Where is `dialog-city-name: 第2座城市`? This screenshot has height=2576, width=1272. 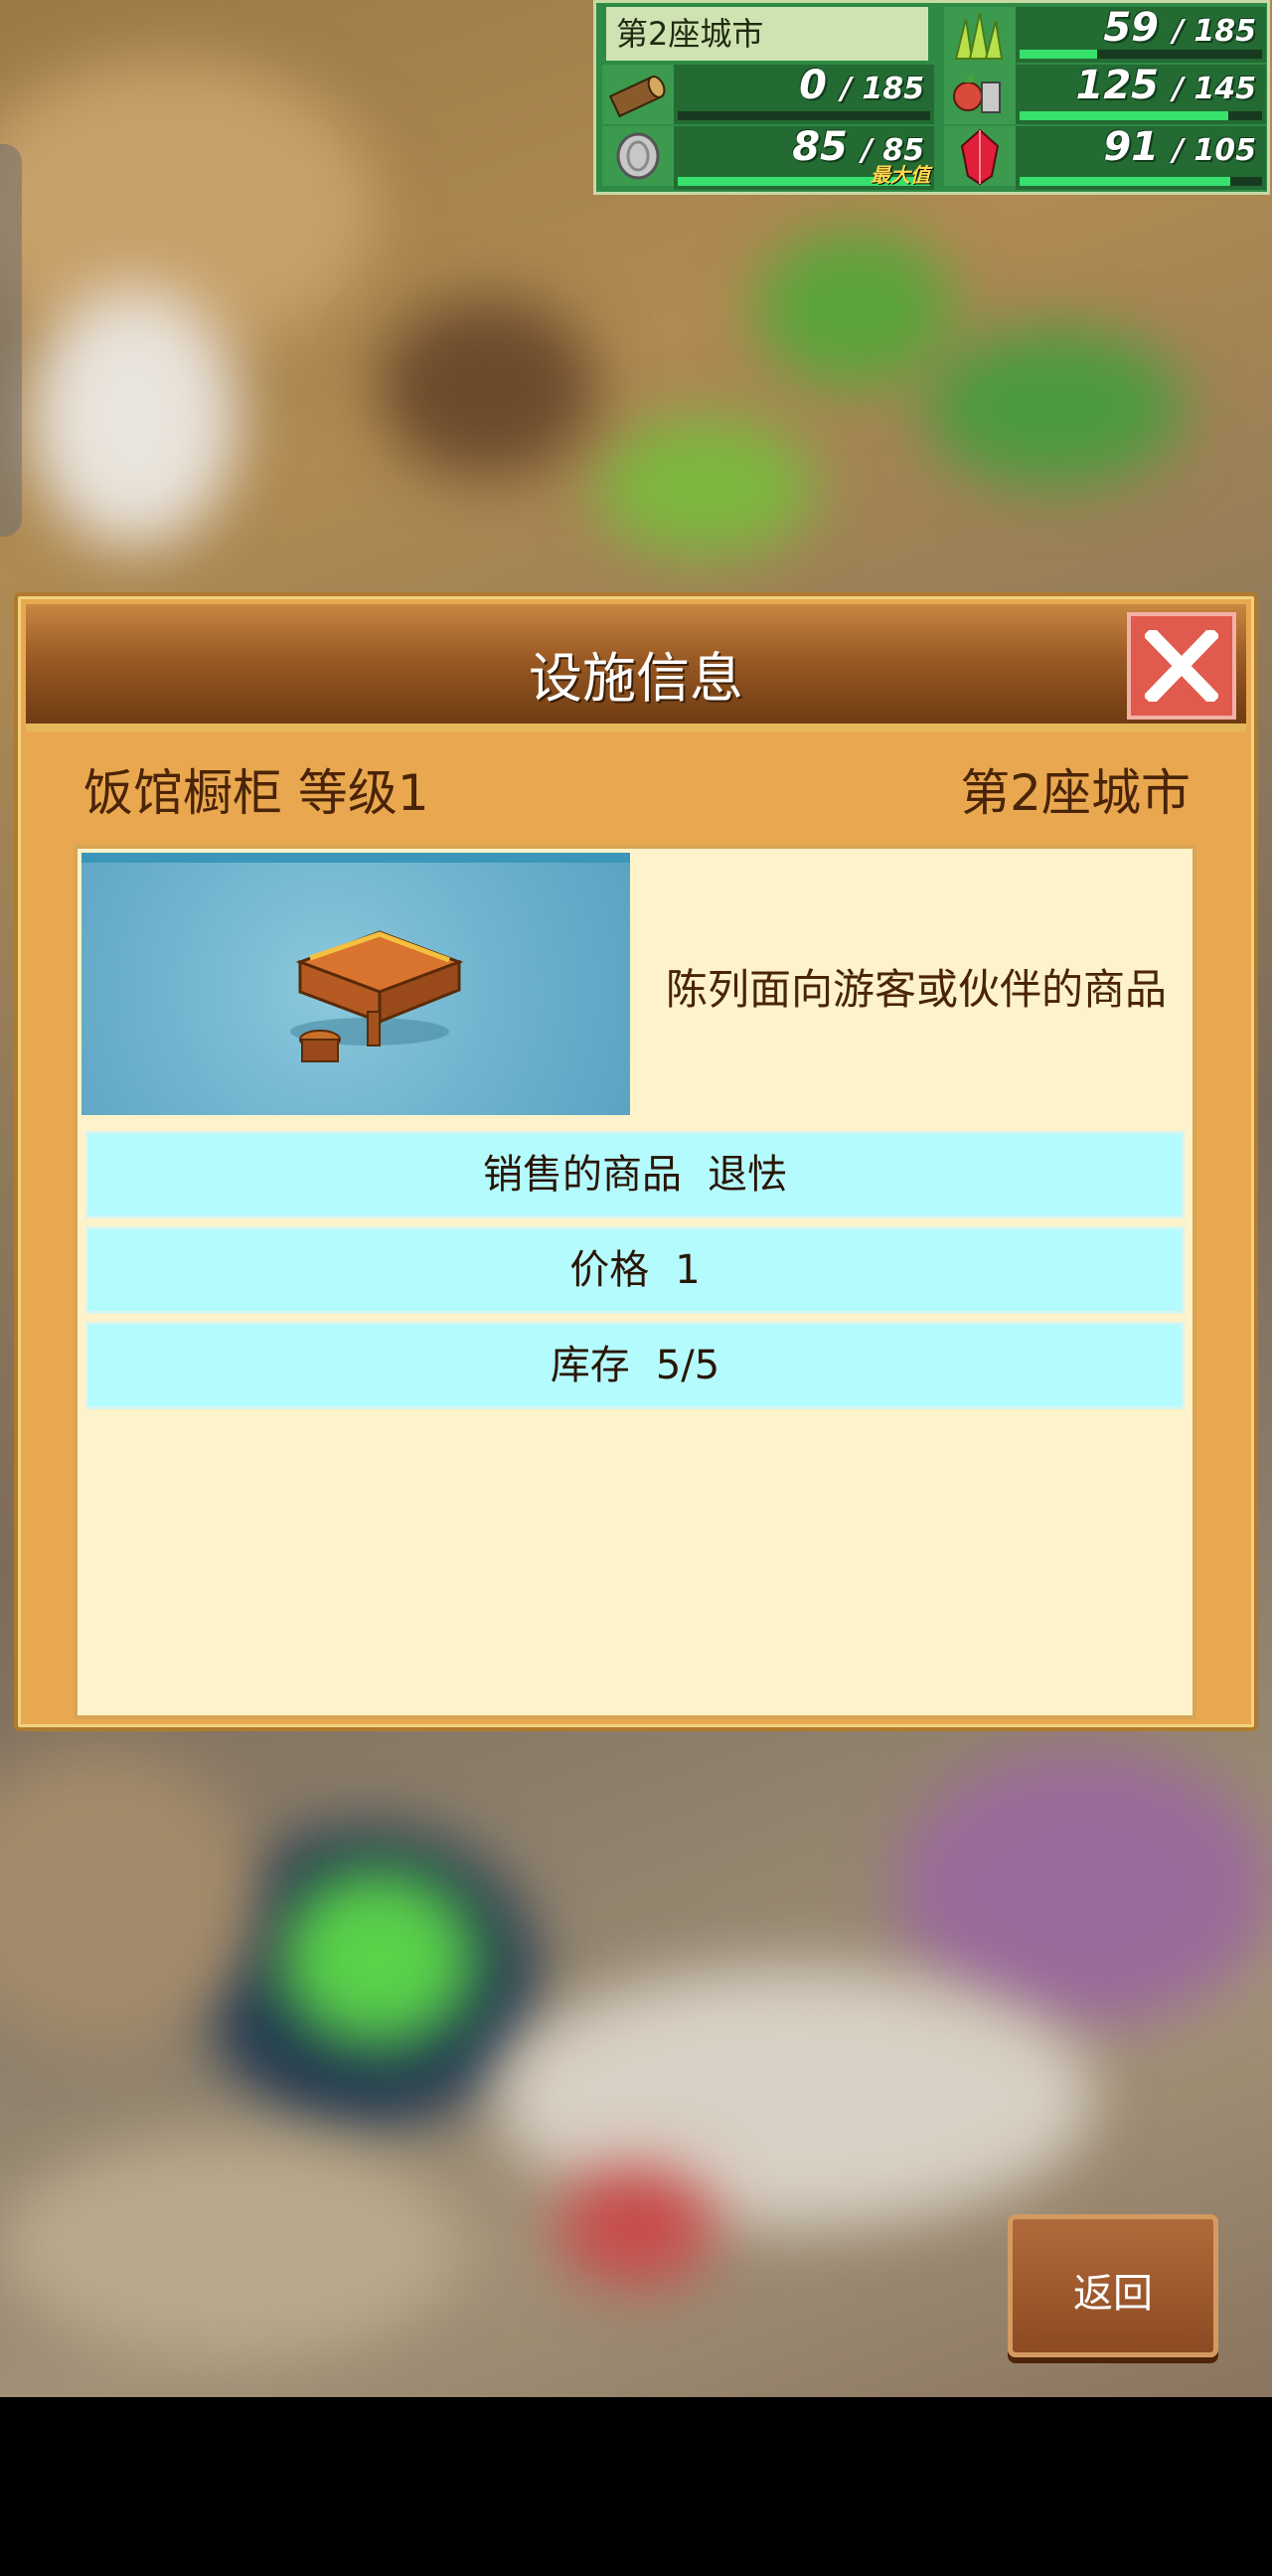 dialog-city-name: 第2座城市 is located at coordinates (1075, 793).